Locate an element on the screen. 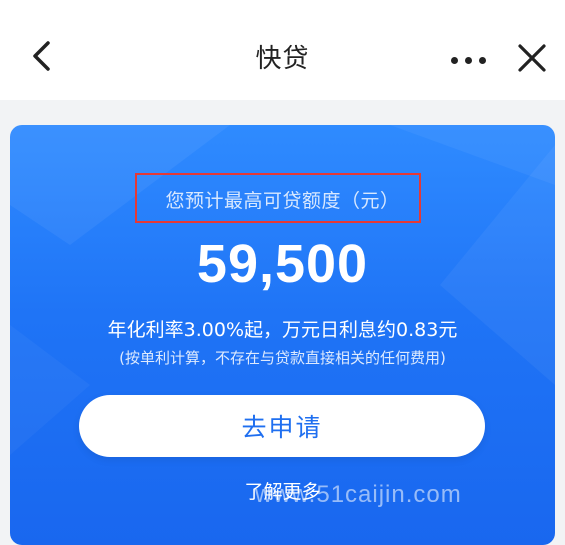 This screenshot has width=565, height=545. credit-limit-amount: 59,500 is located at coordinates (282, 264).